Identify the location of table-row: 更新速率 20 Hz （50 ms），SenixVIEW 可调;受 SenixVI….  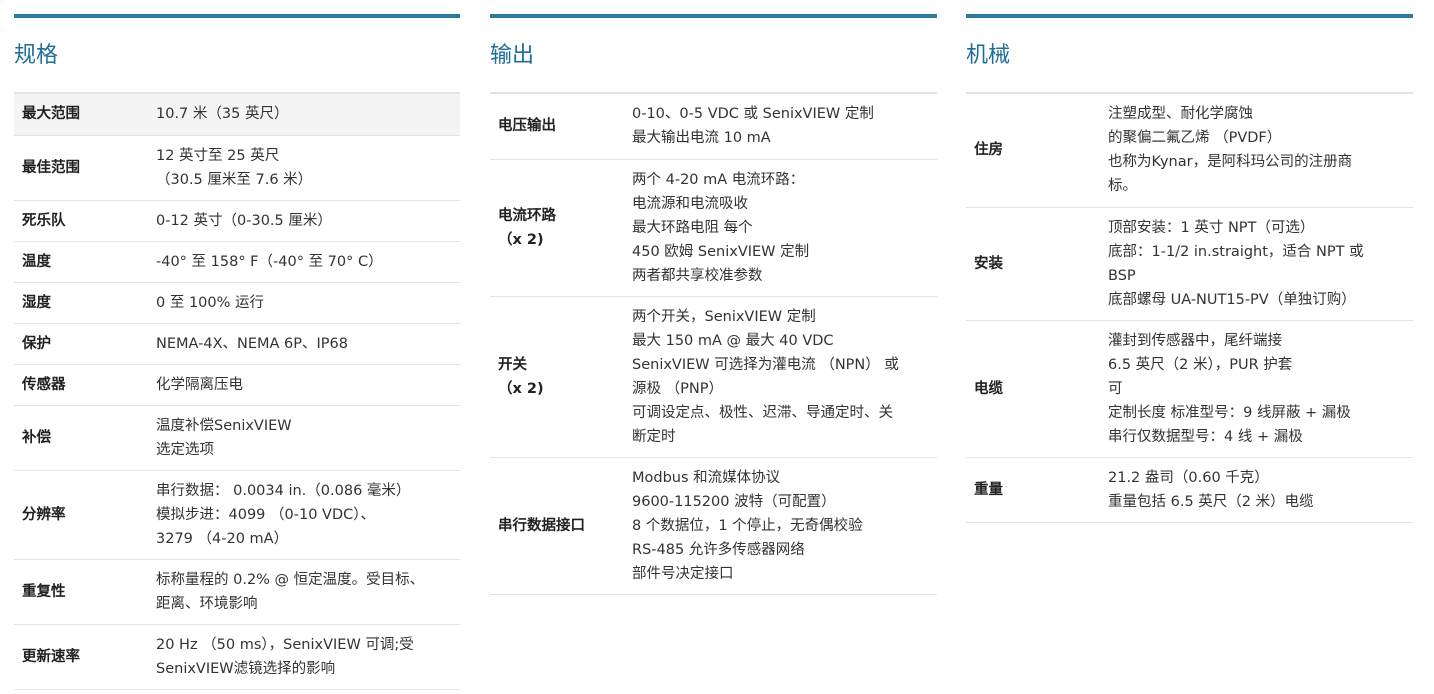
(237, 657).